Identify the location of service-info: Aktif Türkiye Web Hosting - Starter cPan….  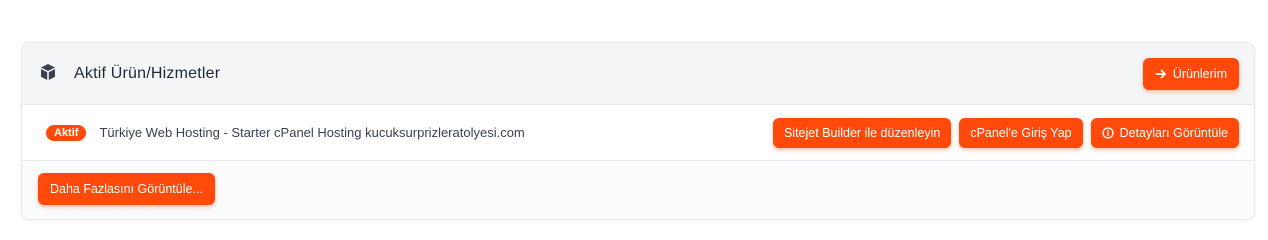
(285, 132).